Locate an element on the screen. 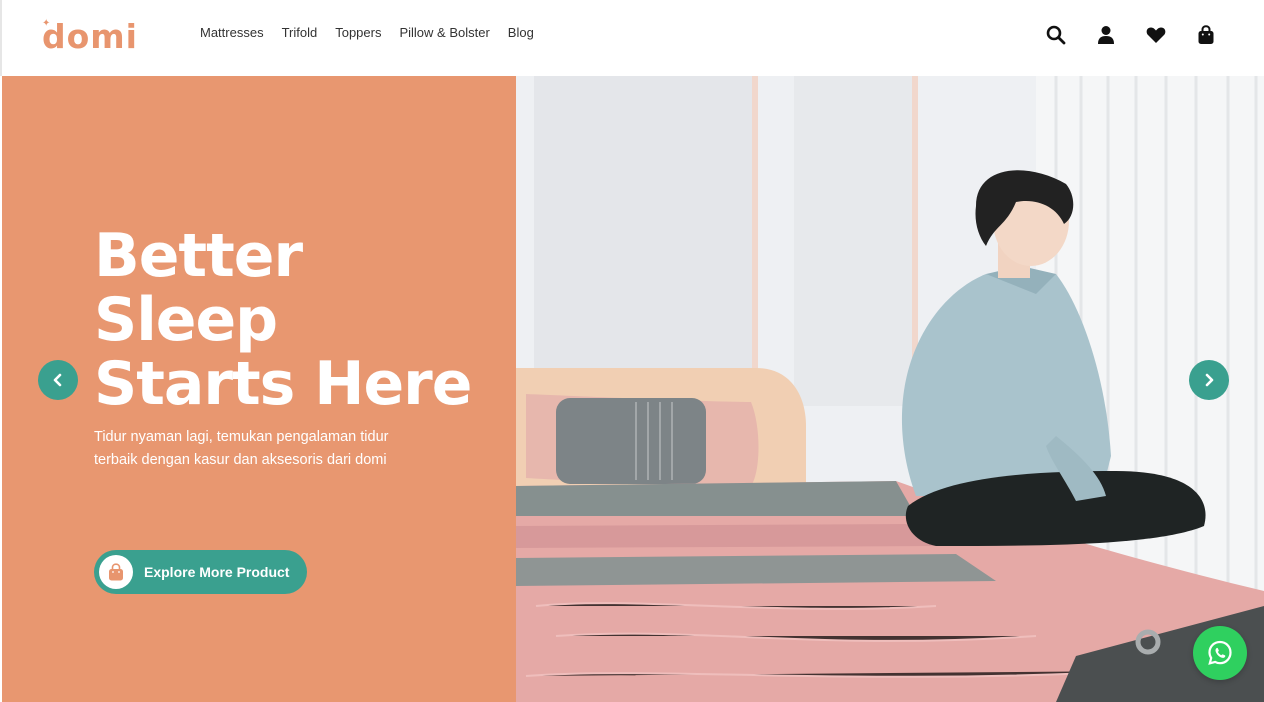 This screenshot has height=702, width=1264. whatsapp-chat-button is located at coordinates (1220, 653).